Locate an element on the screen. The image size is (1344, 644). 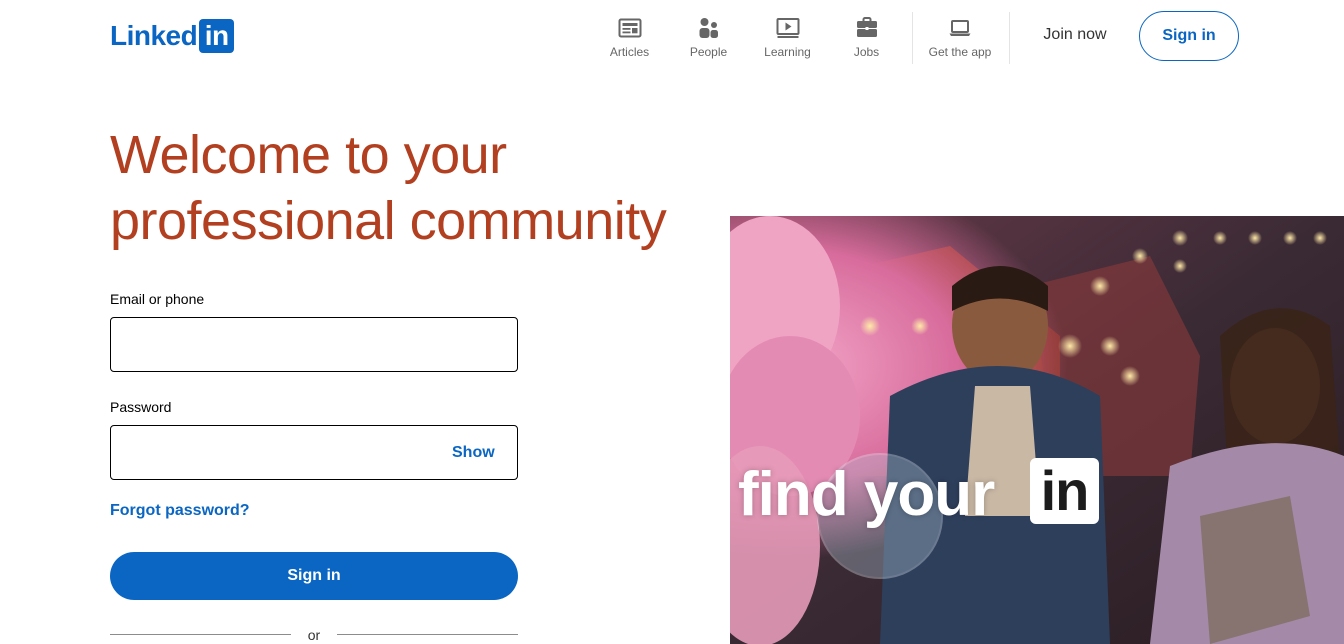
page-headline: Welcome to your professional community is located at coordinates (420, 188).